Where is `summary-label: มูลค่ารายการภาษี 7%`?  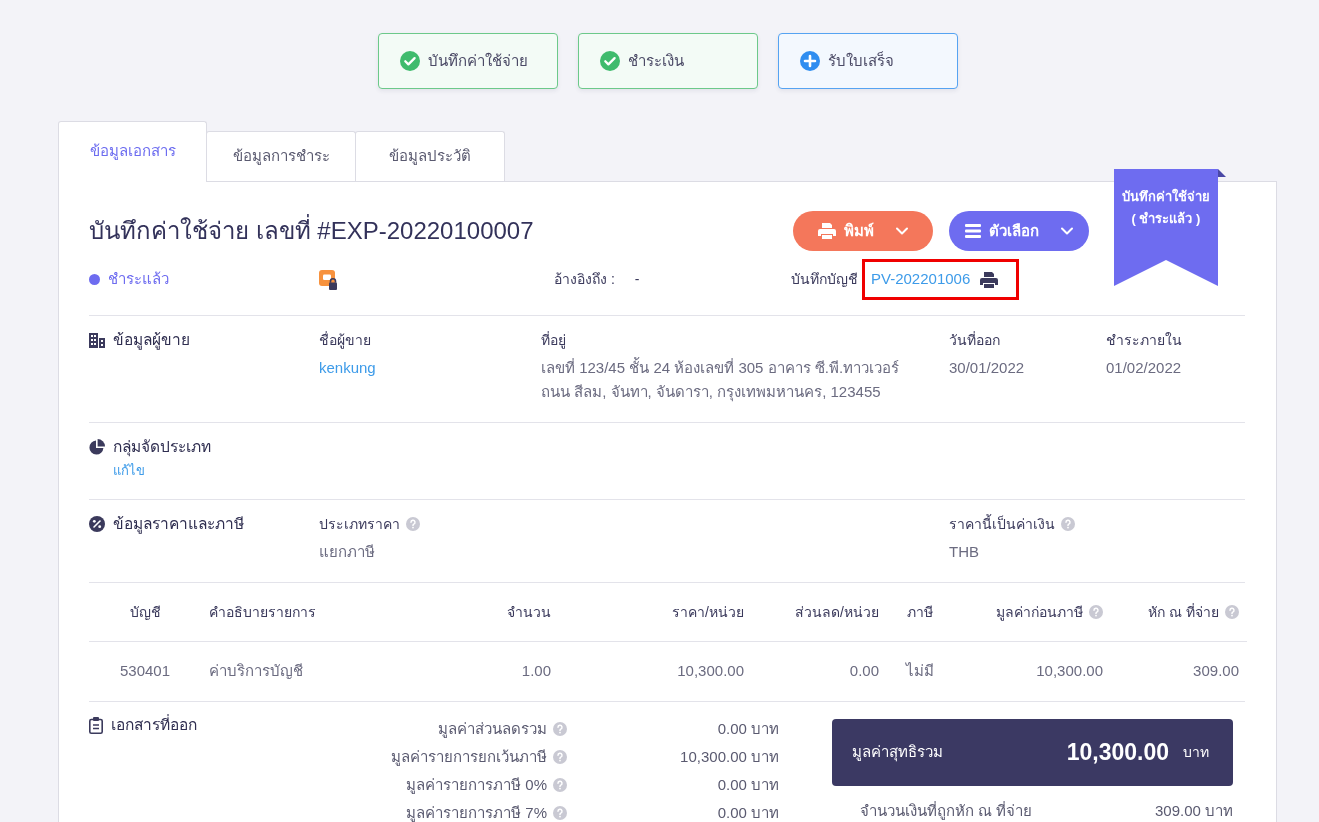
summary-label: มูลค่ารายการภาษี 7% is located at coordinates (476, 812).